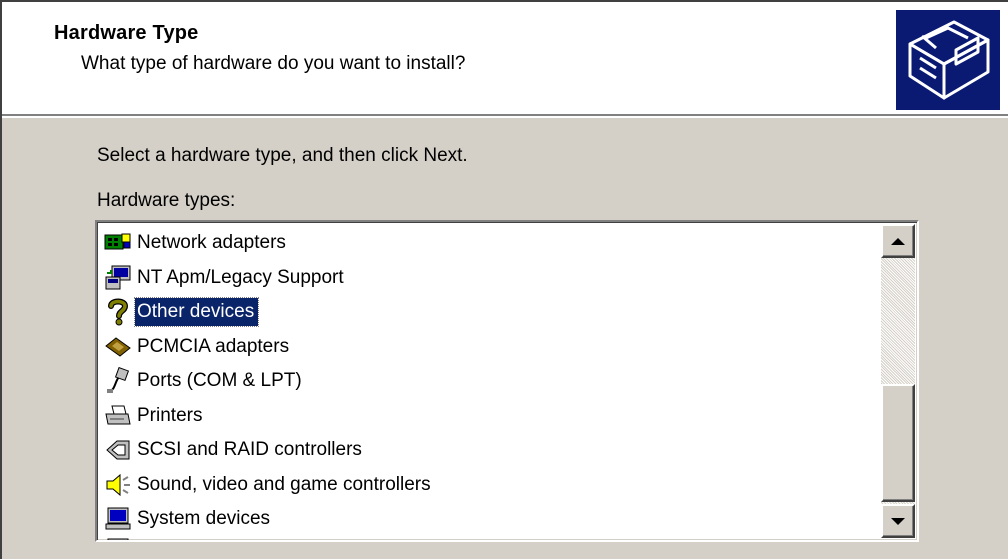  What do you see at coordinates (170, 415) in the screenshot?
I see `list-item-label: Printers` at bounding box center [170, 415].